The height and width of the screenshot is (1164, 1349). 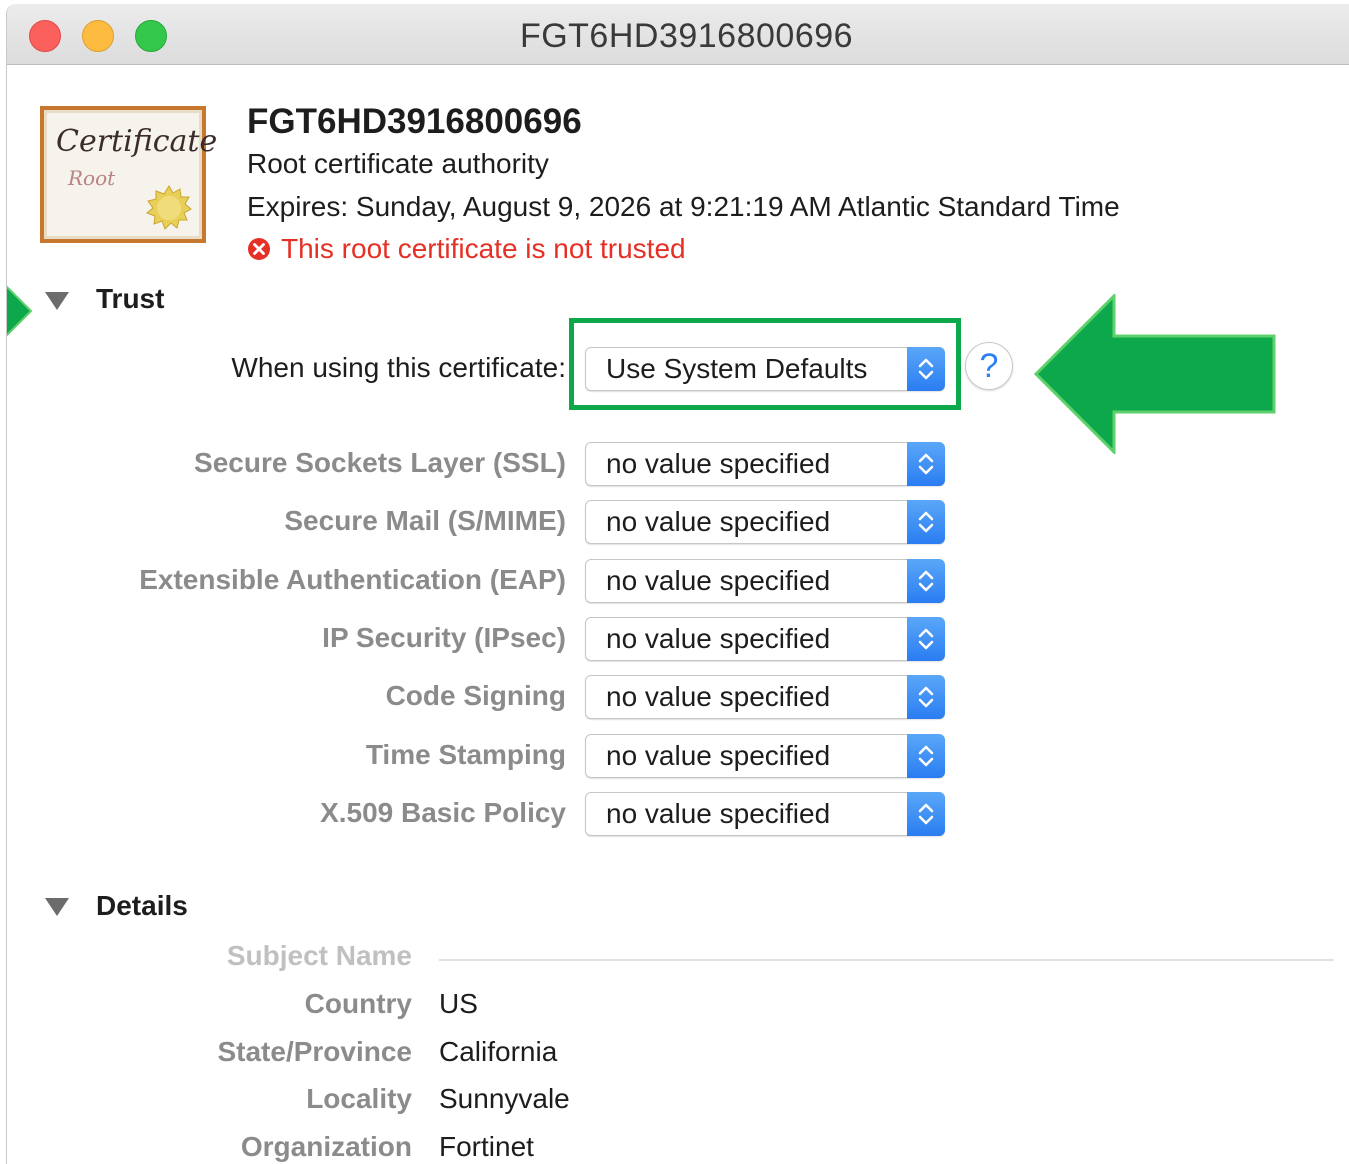 What do you see at coordinates (989, 366) in the screenshot?
I see `help-button: ?` at bounding box center [989, 366].